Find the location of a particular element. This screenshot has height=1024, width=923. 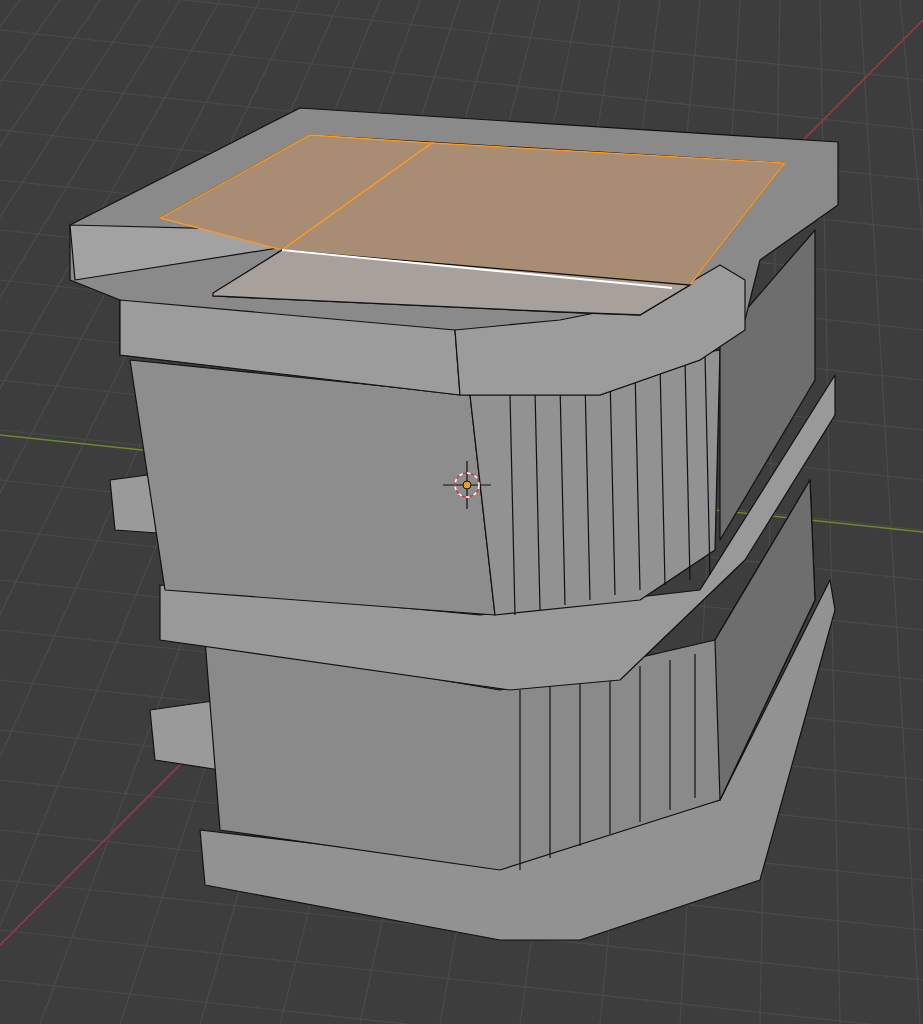

3d-cursor-icon is located at coordinates (467, 485).